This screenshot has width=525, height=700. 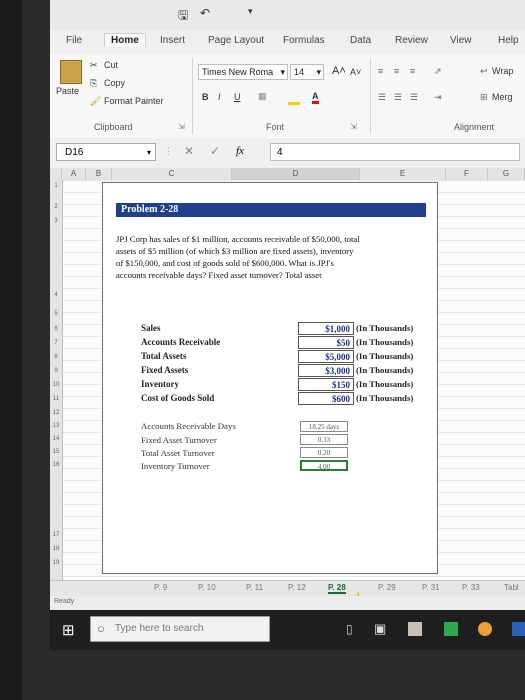 I want to click on row-header: 3, so click(x=56, y=221).